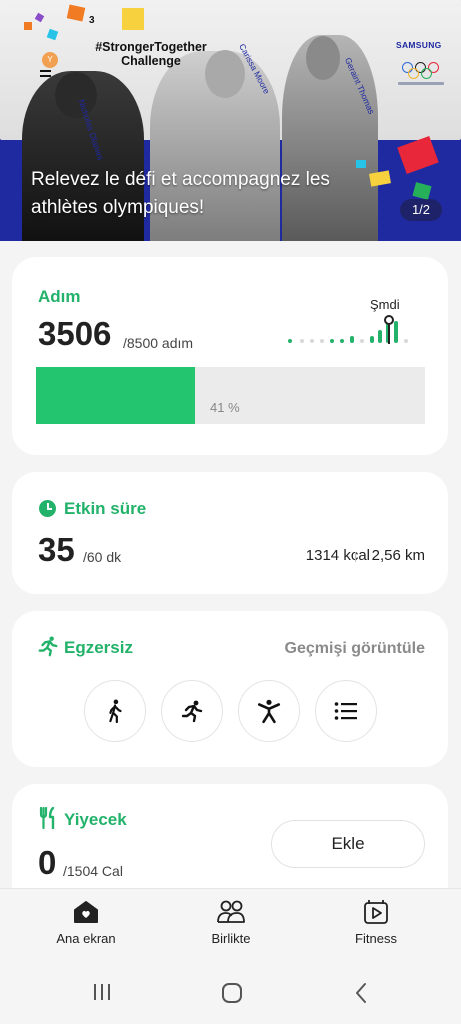 The height and width of the screenshot is (1024, 461). What do you see at coordinates (231, 938) in the screenshot?
I see `nav-together-label: Birlikte` at bounding box center [231, 938].